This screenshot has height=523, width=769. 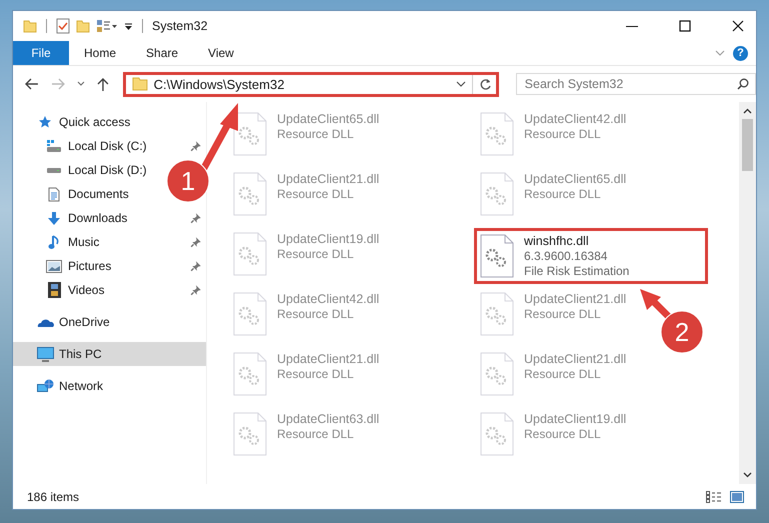 I want to click on dropdown-icon, so click(x=461, y=84).